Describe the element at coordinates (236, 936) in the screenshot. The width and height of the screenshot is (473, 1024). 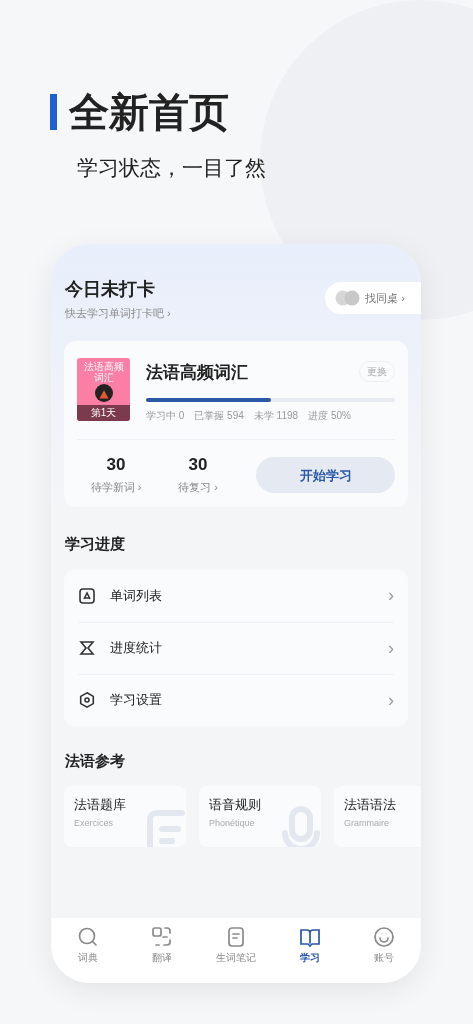
I see `note-icon` at that location.